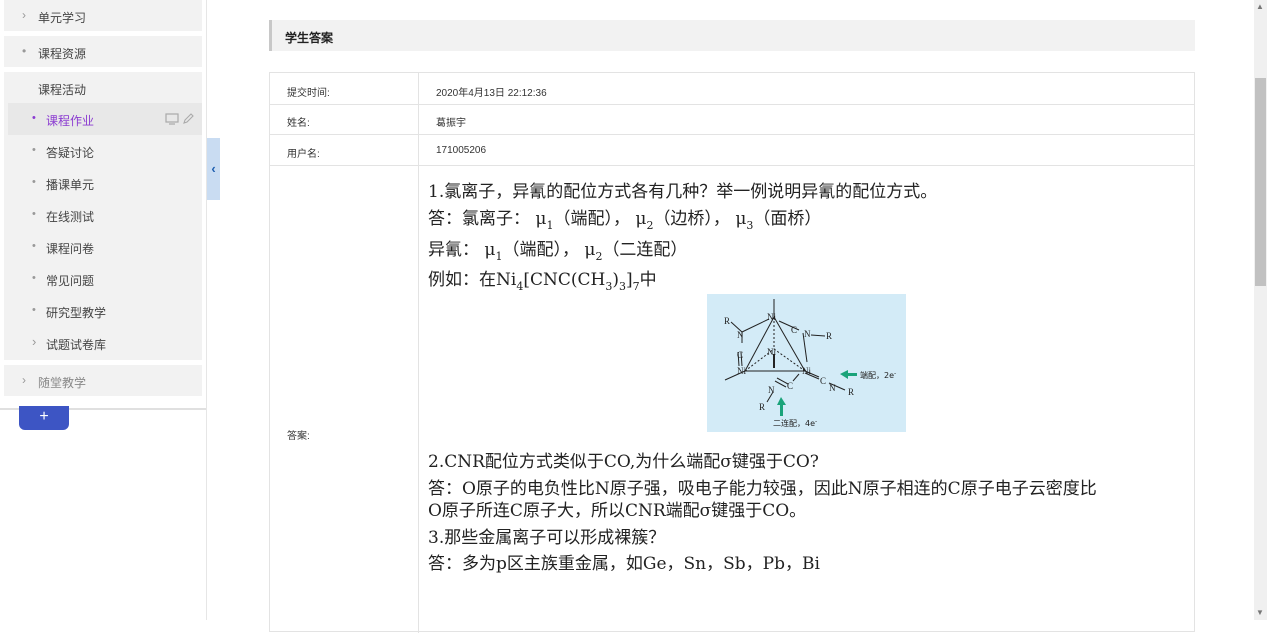 Image resolution: width=1267 pixels, height=633 pixels. What do you see at coordinates (70, 249) in the screenshot?
I see `sidebar-item-label: 课程问卷` at bounding box center [70, 249].